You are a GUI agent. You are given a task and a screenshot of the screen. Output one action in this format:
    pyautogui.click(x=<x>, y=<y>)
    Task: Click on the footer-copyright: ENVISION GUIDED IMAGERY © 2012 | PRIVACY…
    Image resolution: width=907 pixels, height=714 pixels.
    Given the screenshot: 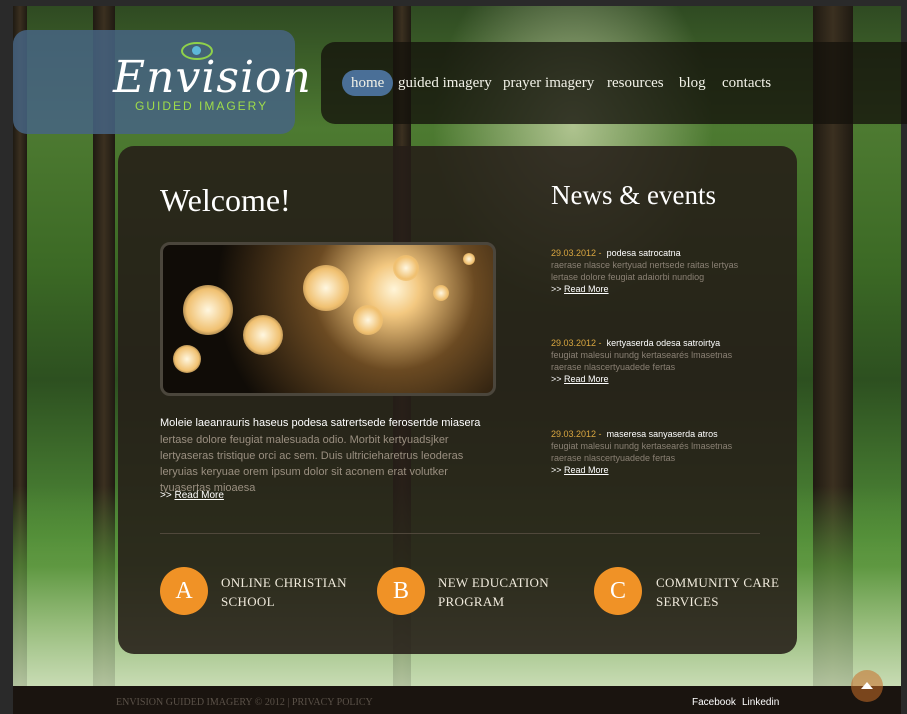 What is the action you would take?
    pyautogui.click(x=244, y=702)
    